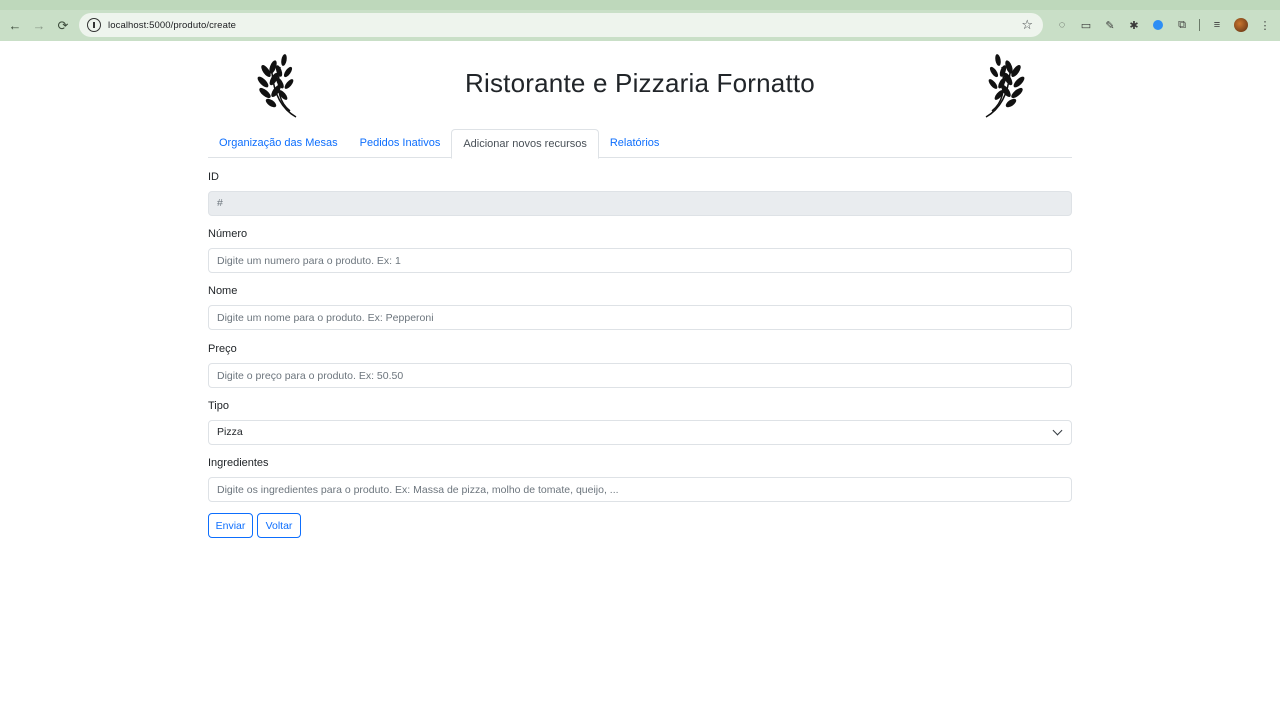 This screenshot has width=1280, height=720. I want to click on chevron-down-icon, so click(1057, 430).